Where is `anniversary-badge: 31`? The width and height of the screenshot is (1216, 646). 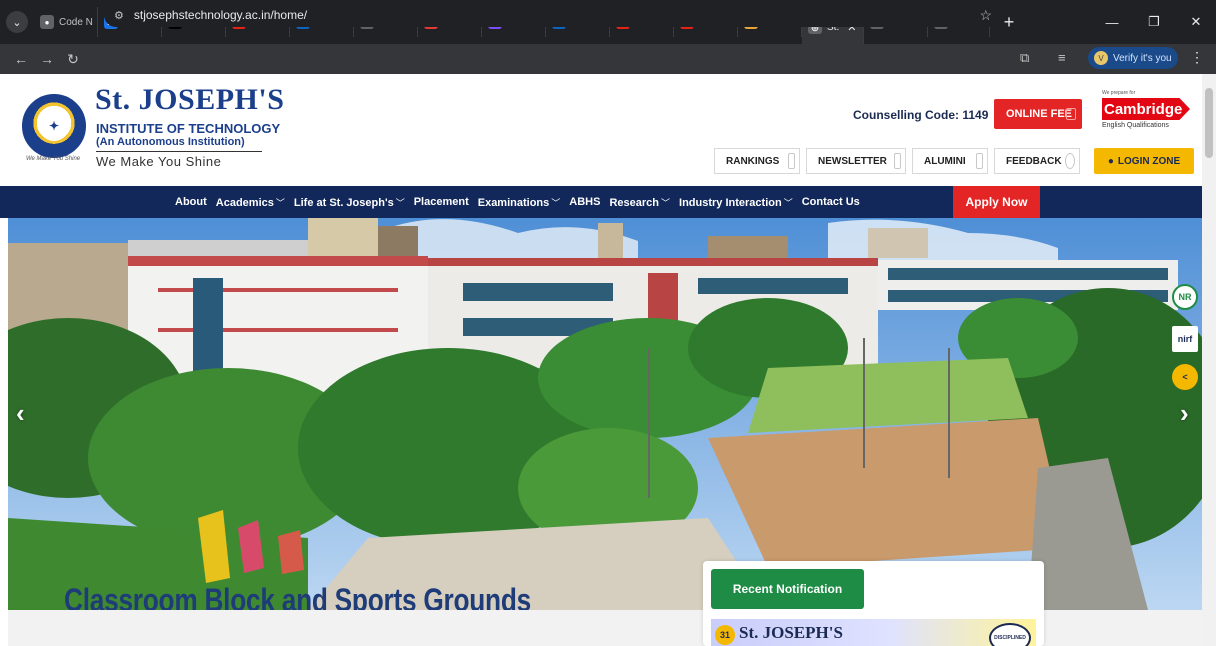 anniversary-badge: 31 is located at coordinates (725, 635).